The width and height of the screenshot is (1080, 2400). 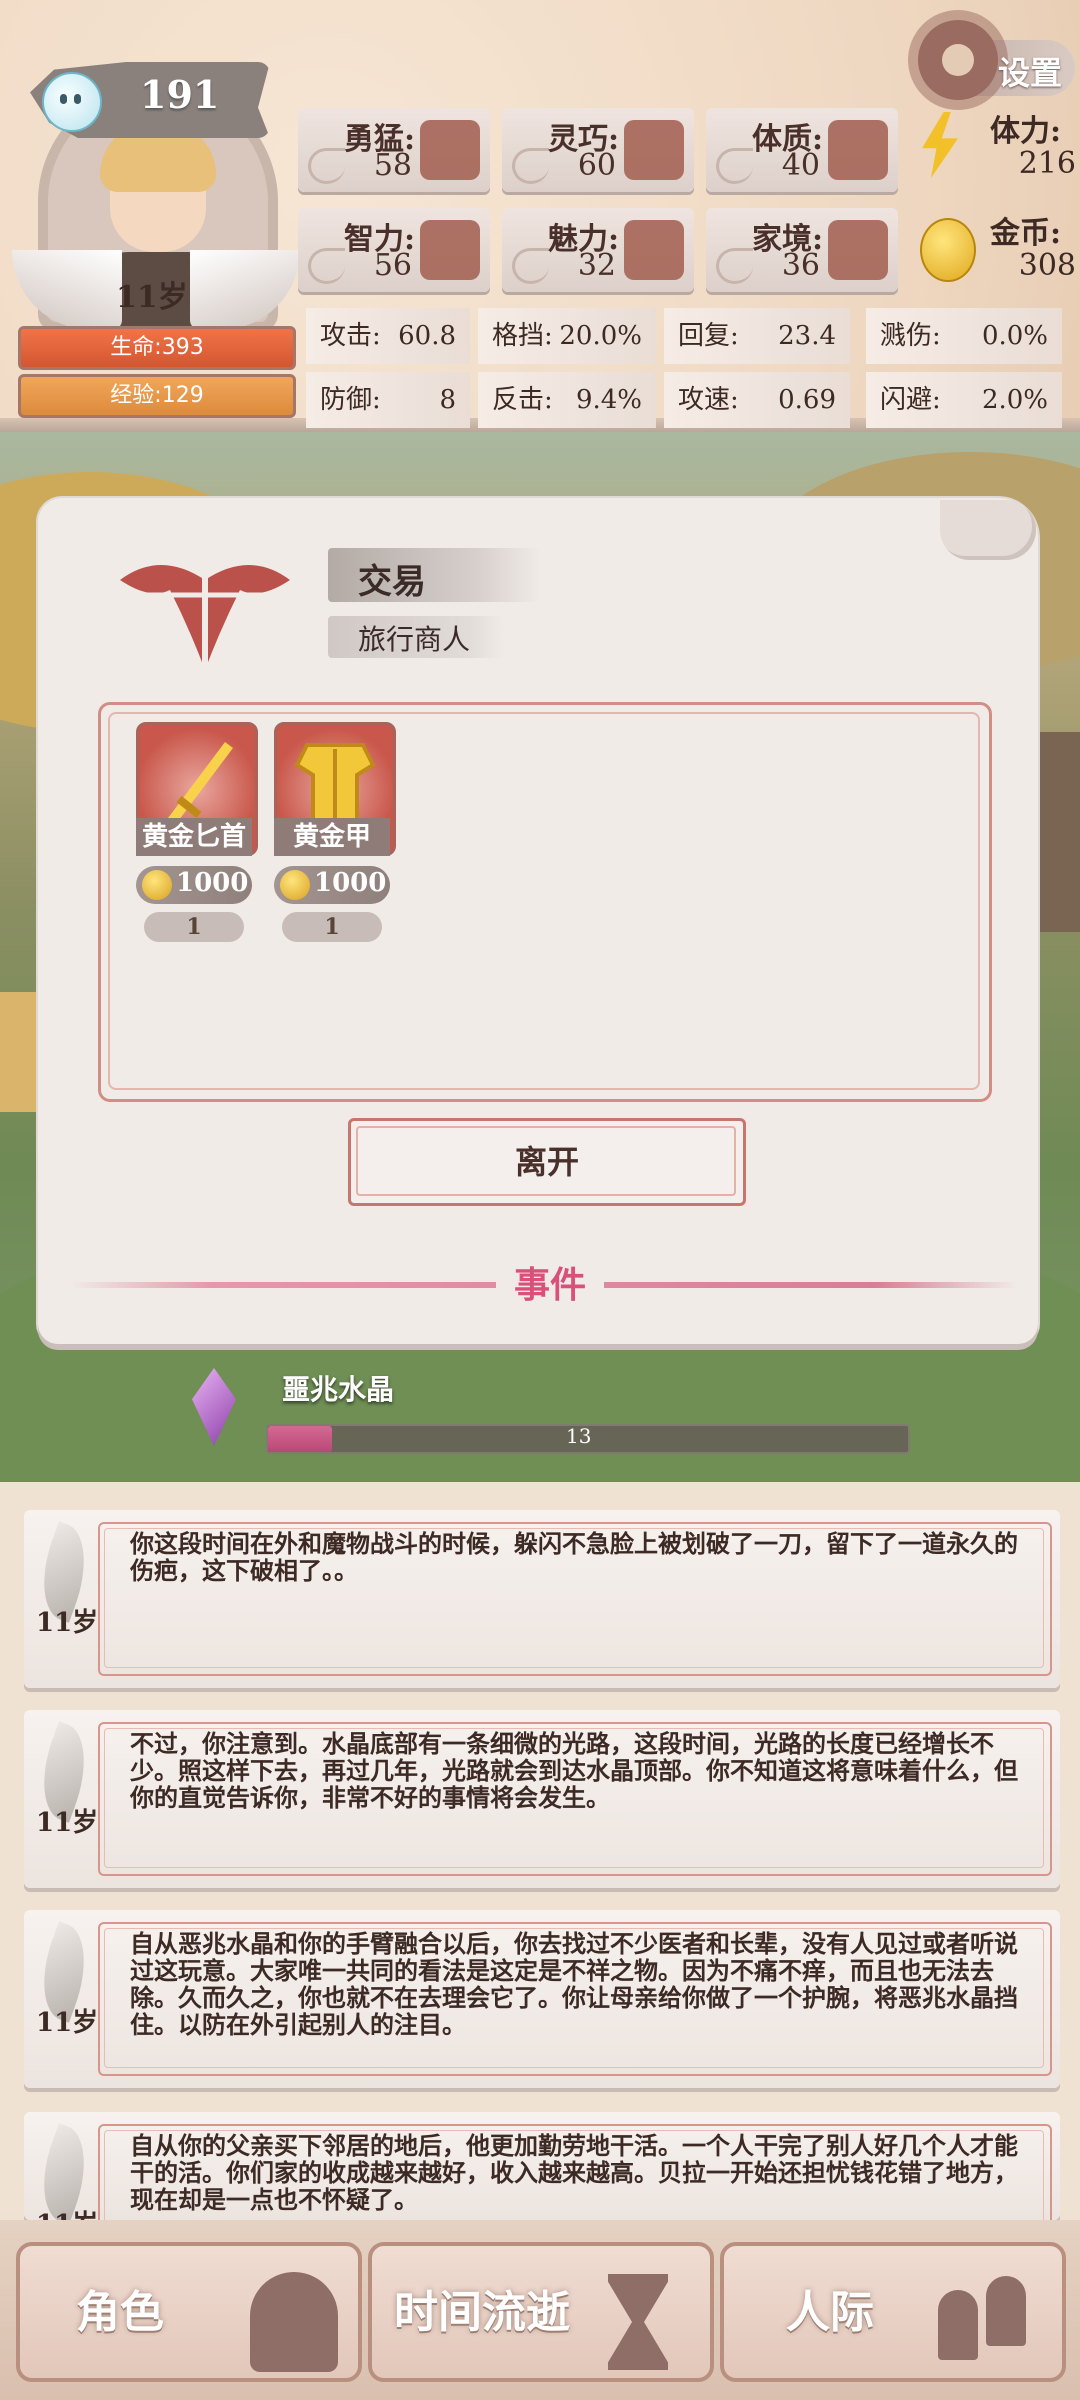 I want to click on stamina-value: 216, so click(x=1047, y=163).